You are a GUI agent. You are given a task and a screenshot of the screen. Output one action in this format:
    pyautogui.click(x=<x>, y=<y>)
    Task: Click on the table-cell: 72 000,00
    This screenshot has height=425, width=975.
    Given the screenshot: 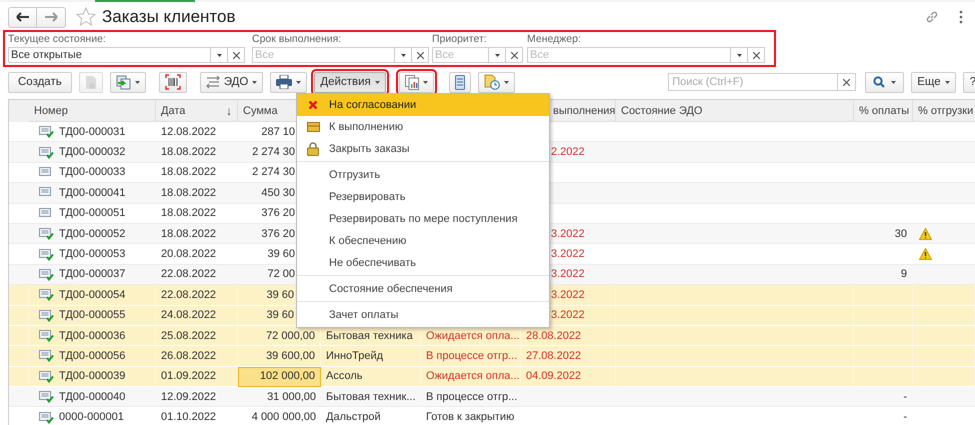 What is the action you would take?
    pyautogui.click(x=290, y=336)
    